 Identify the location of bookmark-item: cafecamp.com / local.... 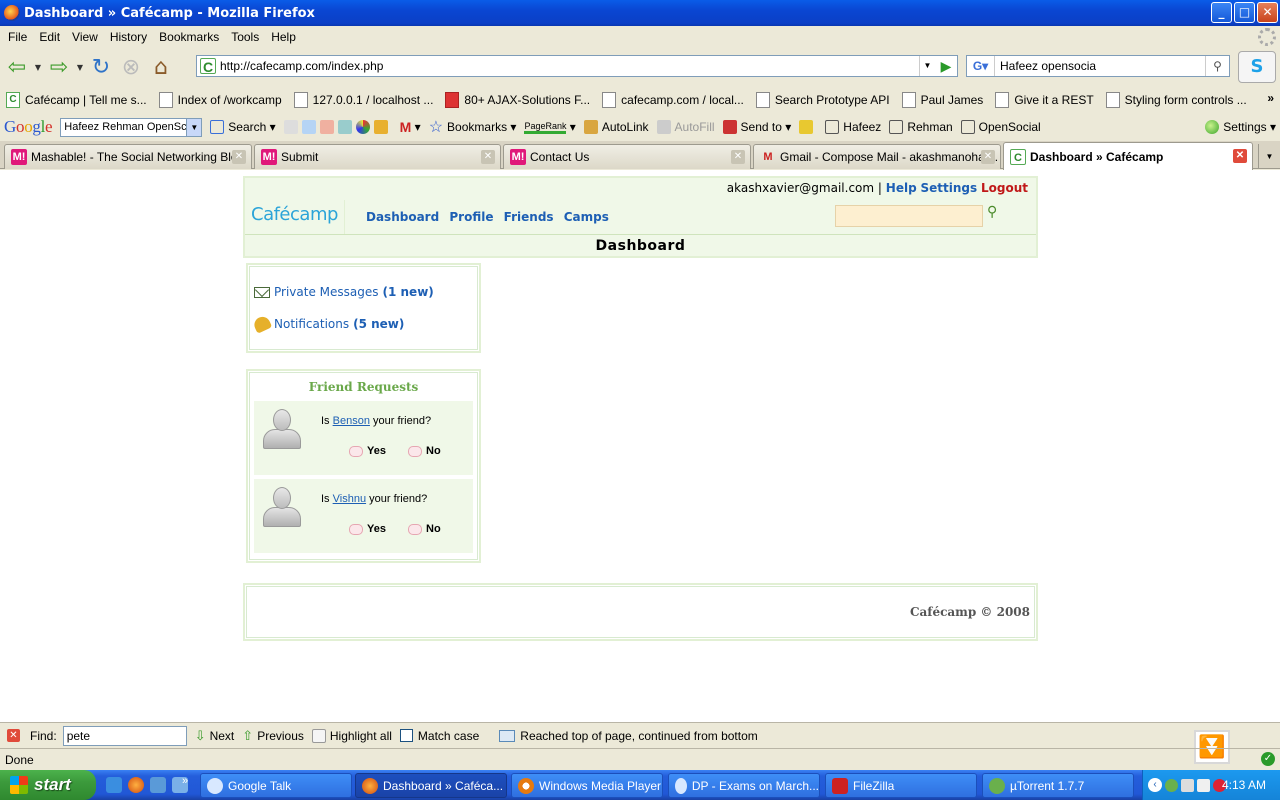
(673, 100).